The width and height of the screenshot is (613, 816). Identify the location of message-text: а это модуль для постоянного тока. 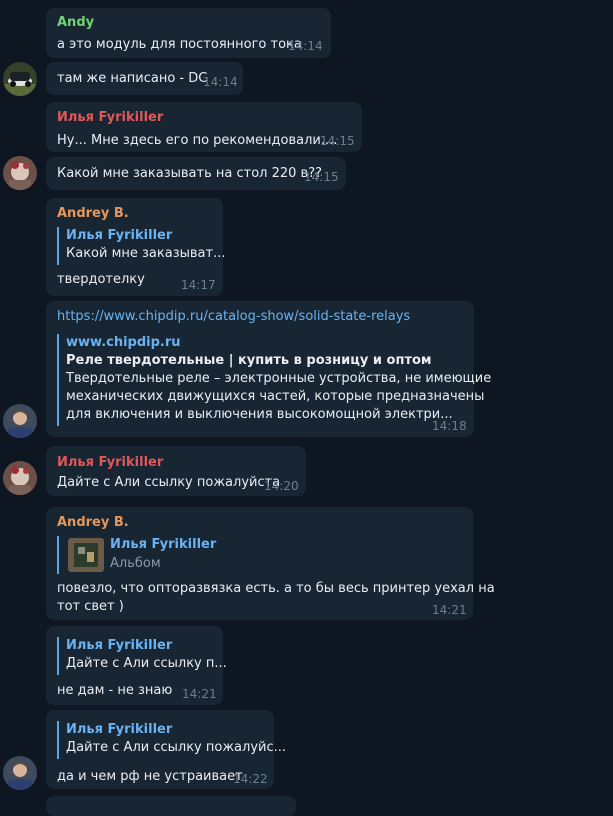
(179, 44).